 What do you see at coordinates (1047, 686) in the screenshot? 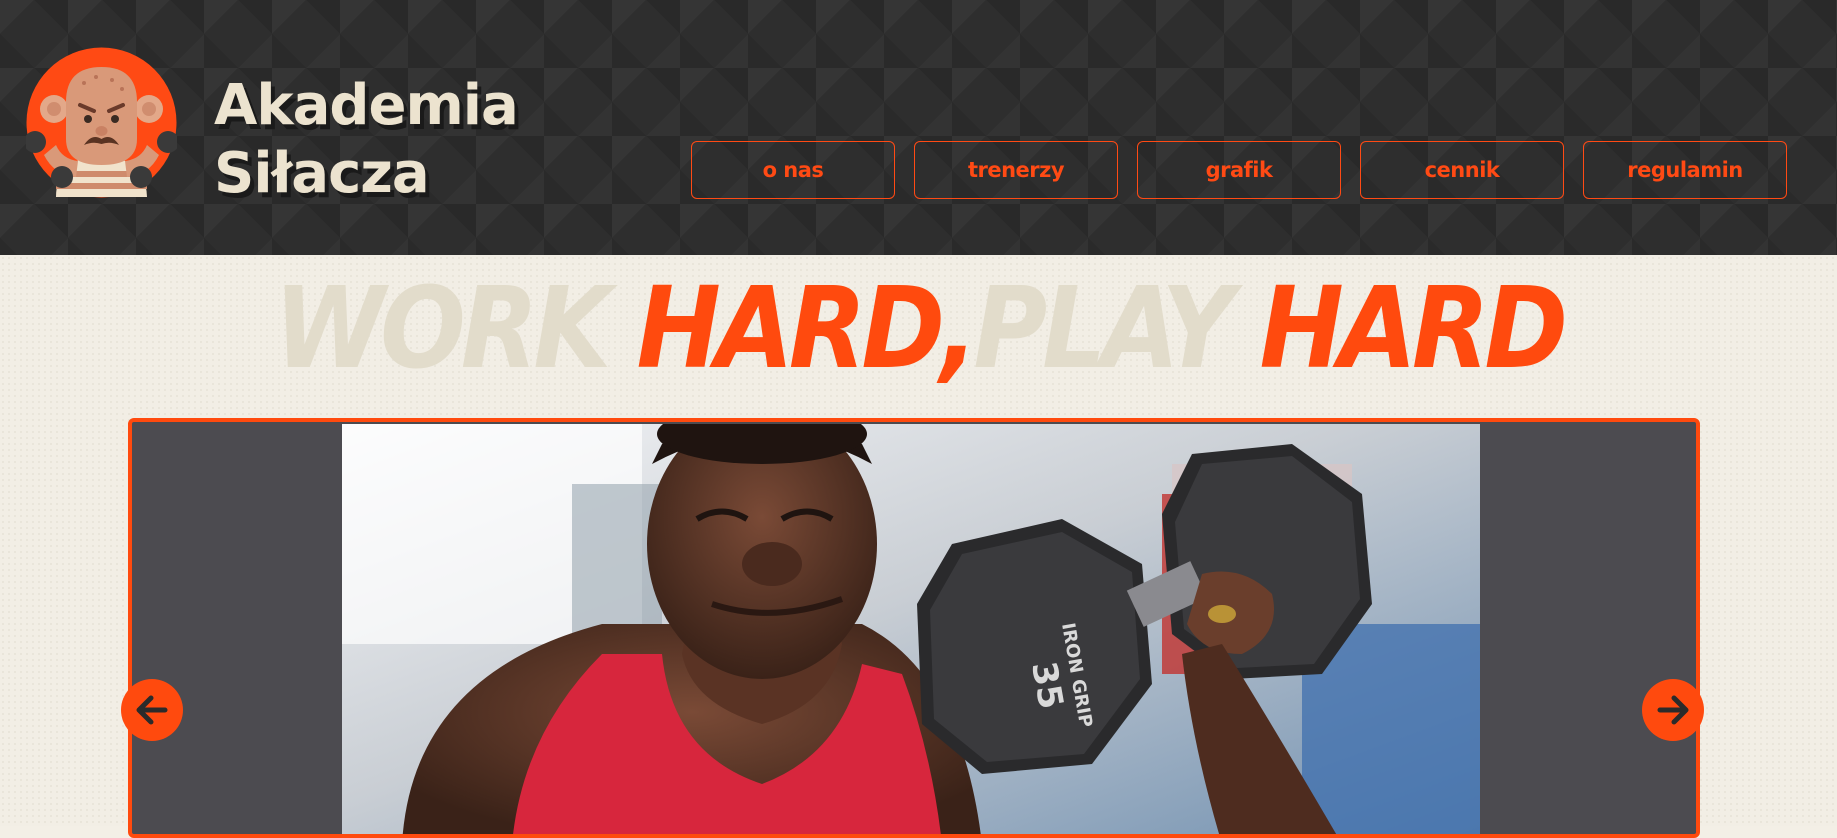
I see `dumbbell-weight-number: 35` at bounding box center [1047, 686].